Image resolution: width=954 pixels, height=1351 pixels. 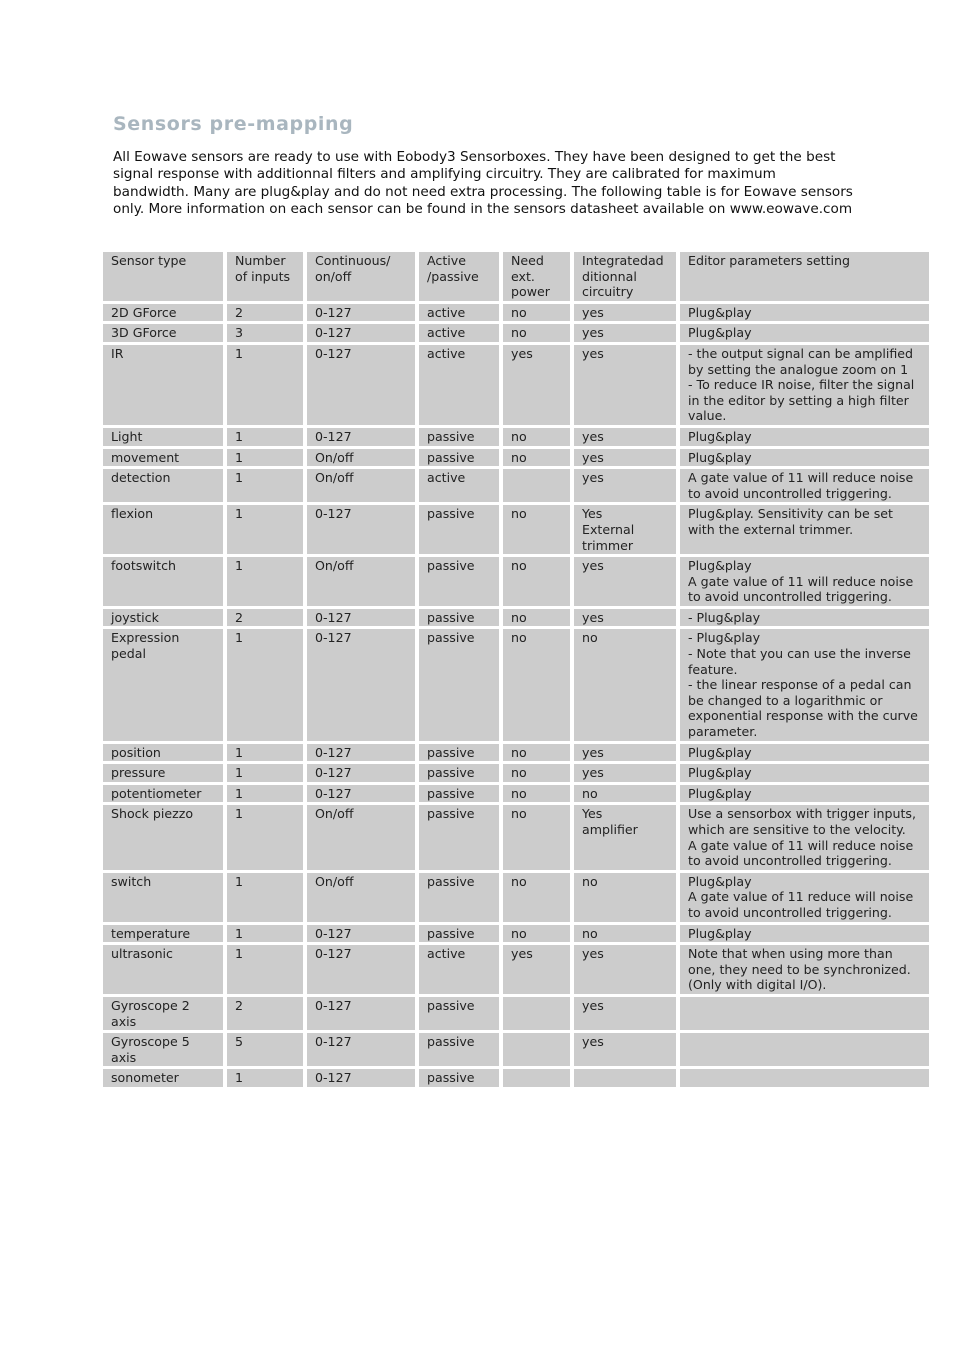 What do you see at coordinates (163, 457) in the screenshot?
I see `cell-sensor-type: movement` at bounding box center [163, 457].